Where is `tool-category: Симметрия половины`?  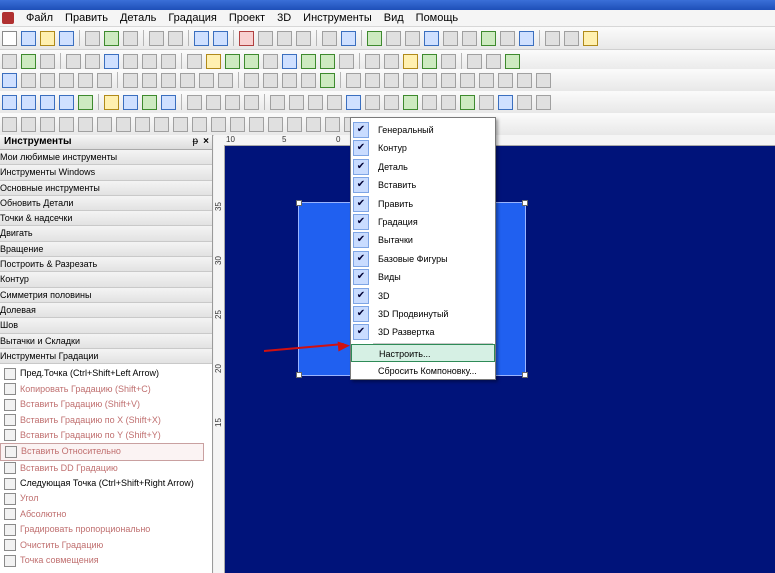 tool-category: Симметрия половины is located at coordinates (106, 295).